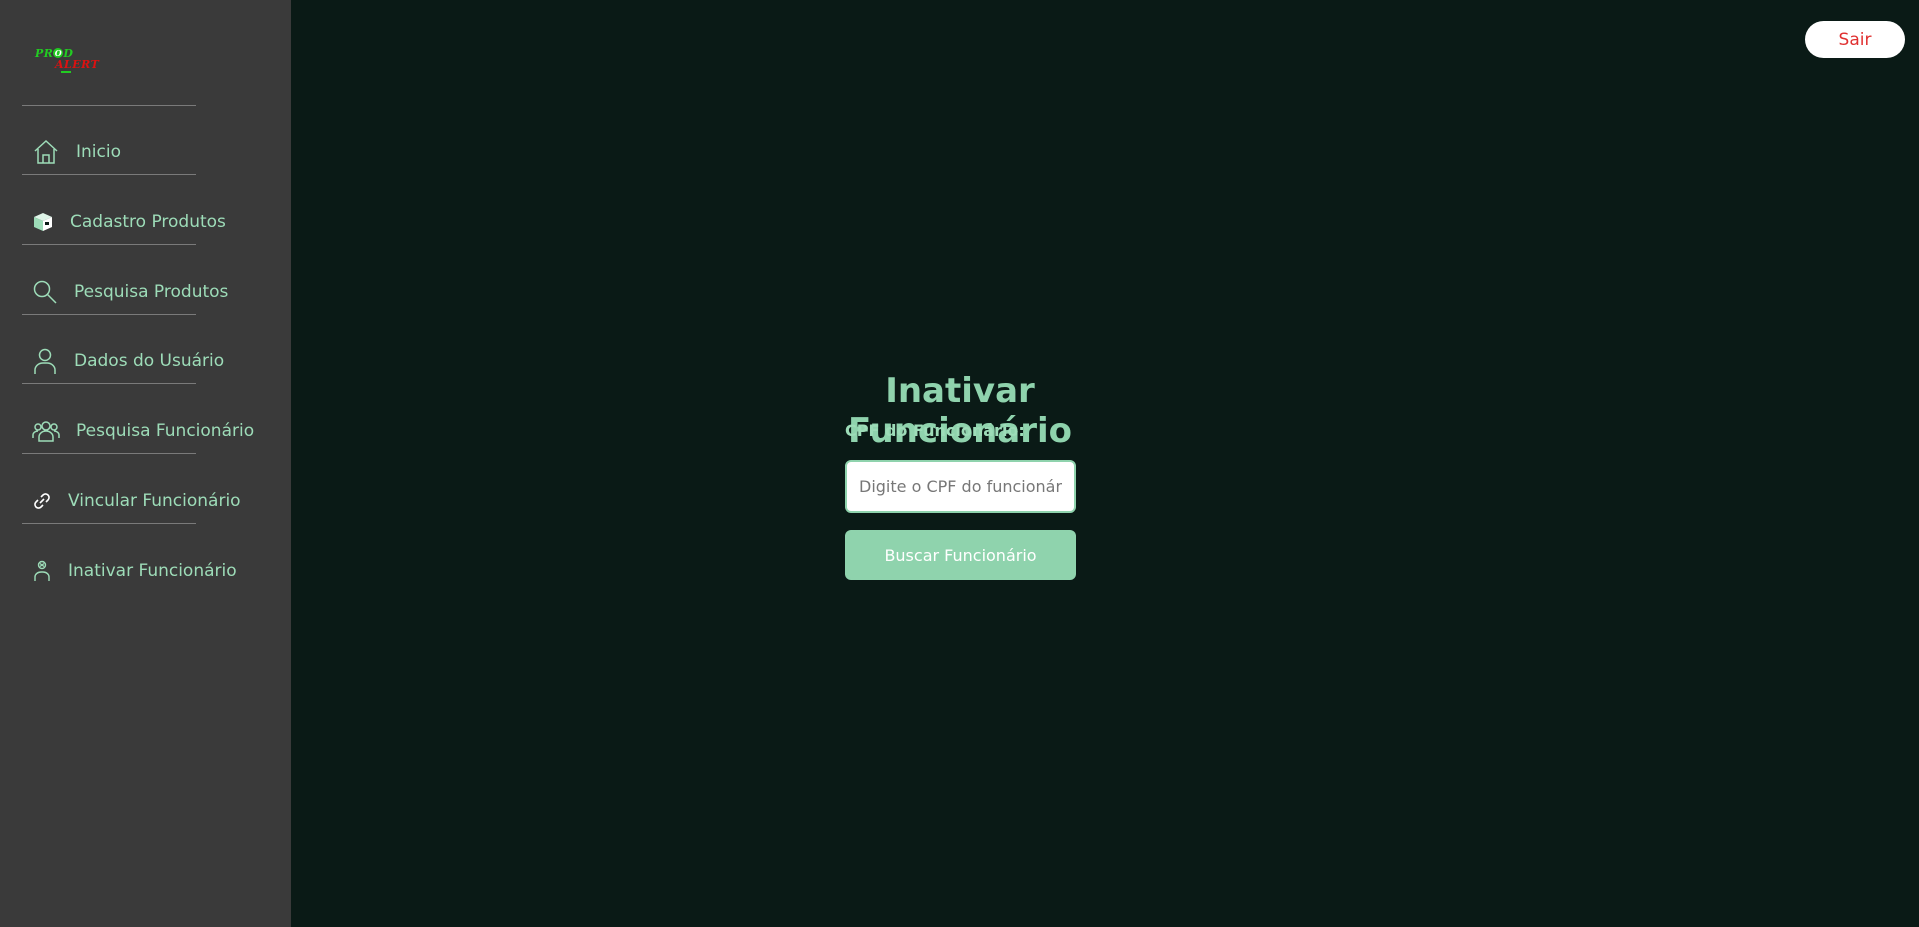  I want to click on sidebar-item-label: Inicio, so click(98, 151).